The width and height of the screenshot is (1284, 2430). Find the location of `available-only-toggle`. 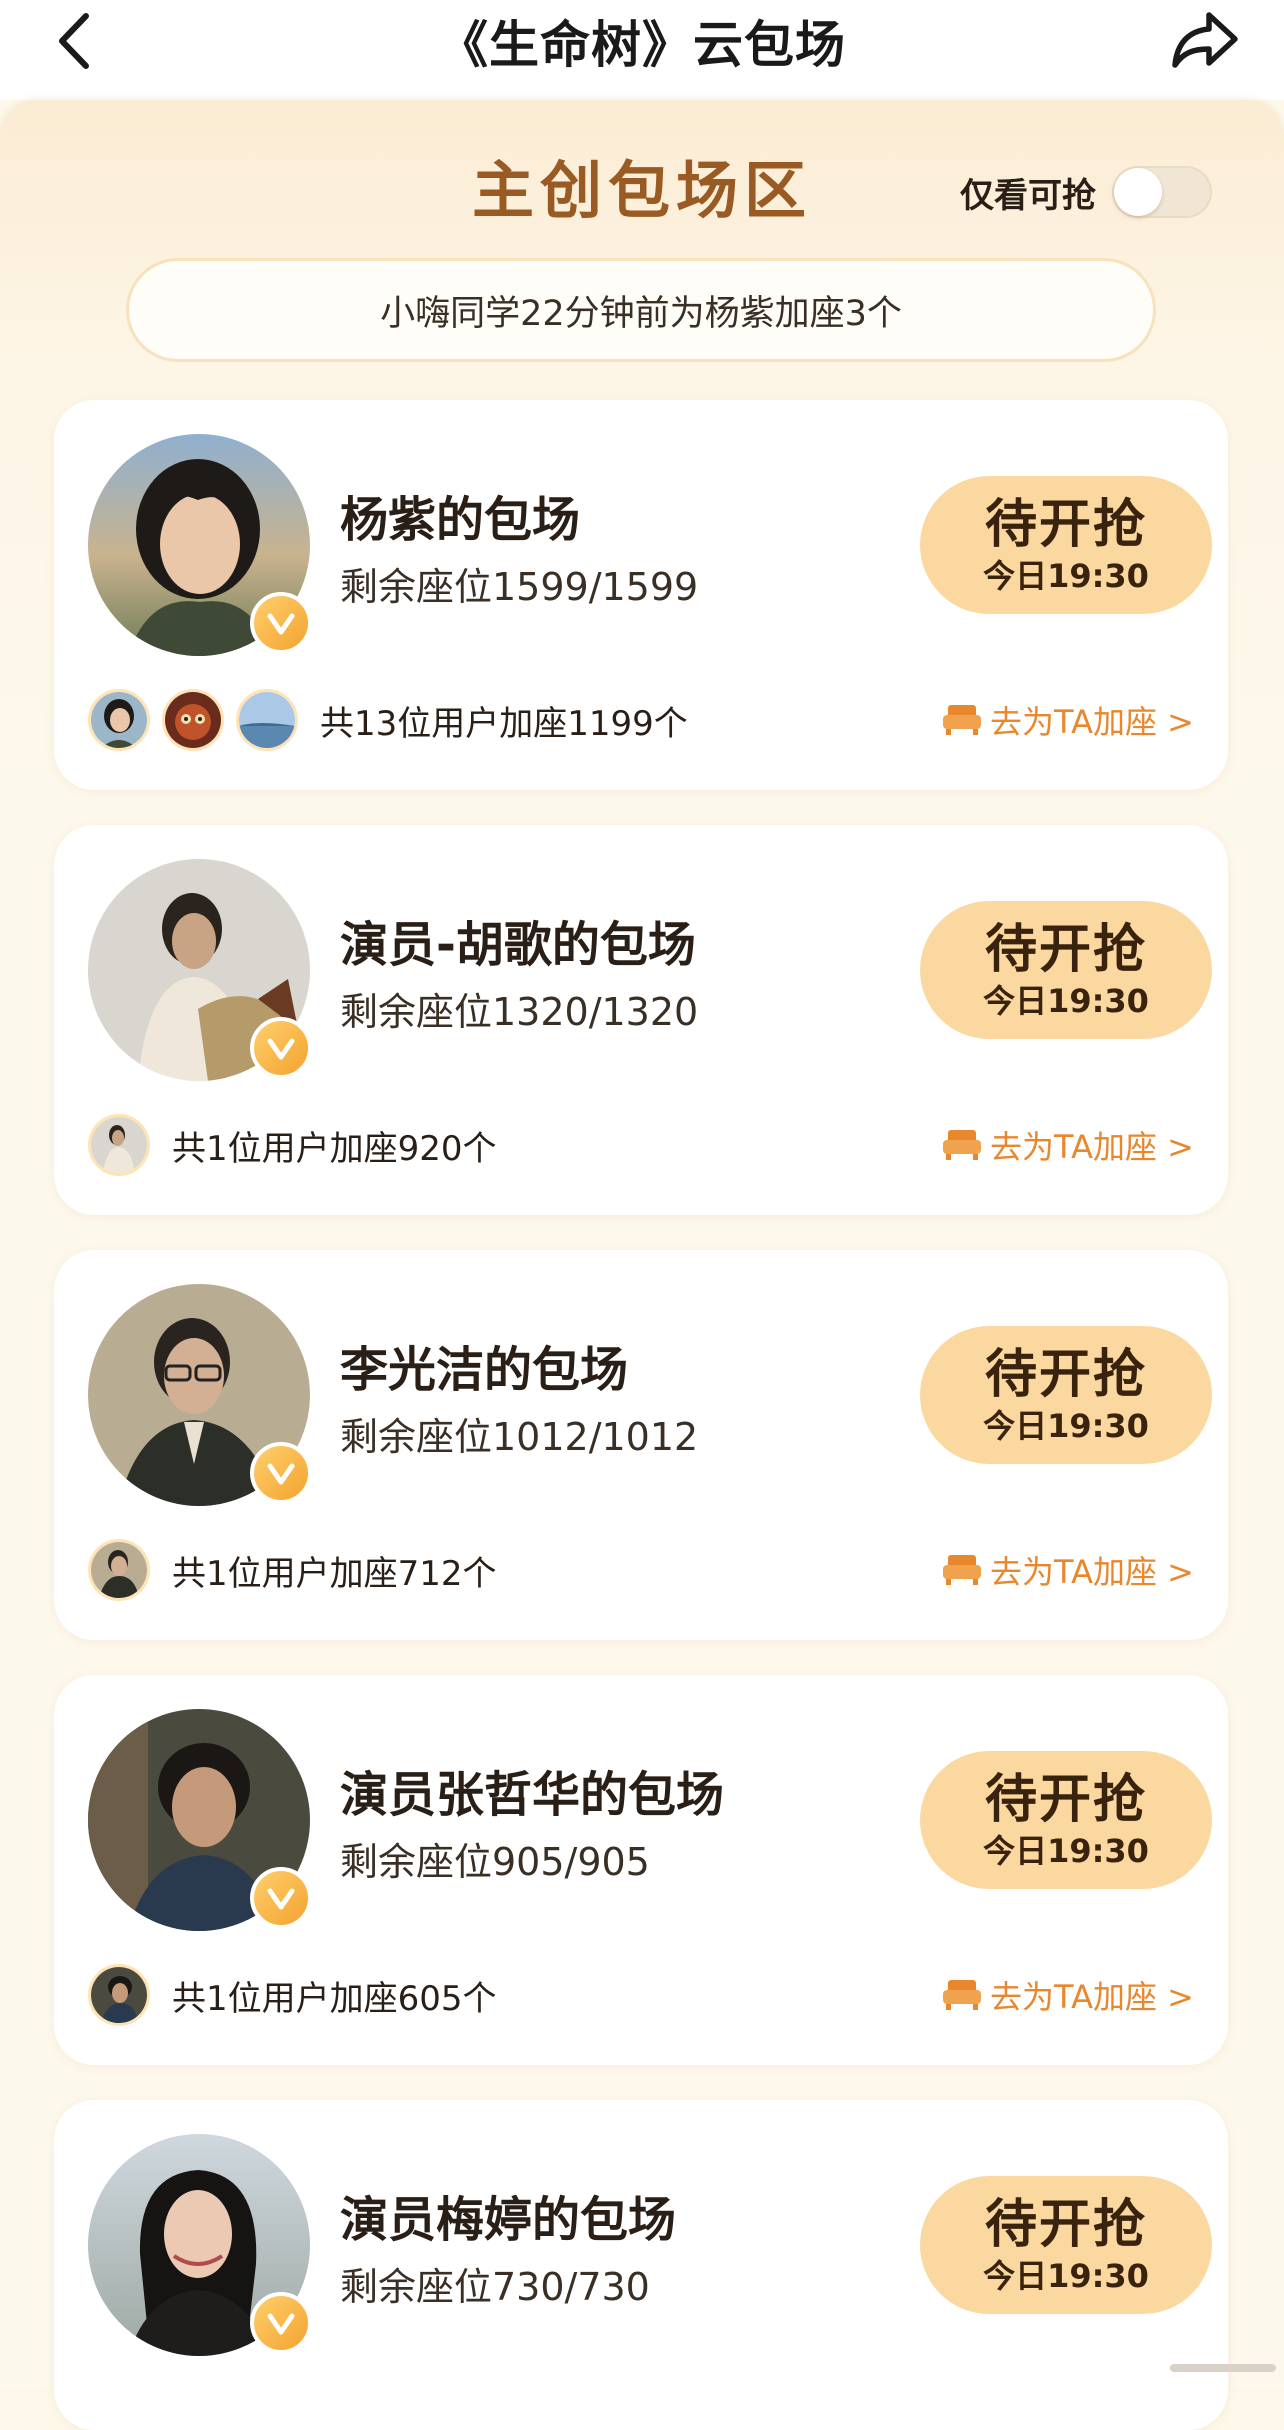

available-only-toggle is located at coordinates (1162, 192).